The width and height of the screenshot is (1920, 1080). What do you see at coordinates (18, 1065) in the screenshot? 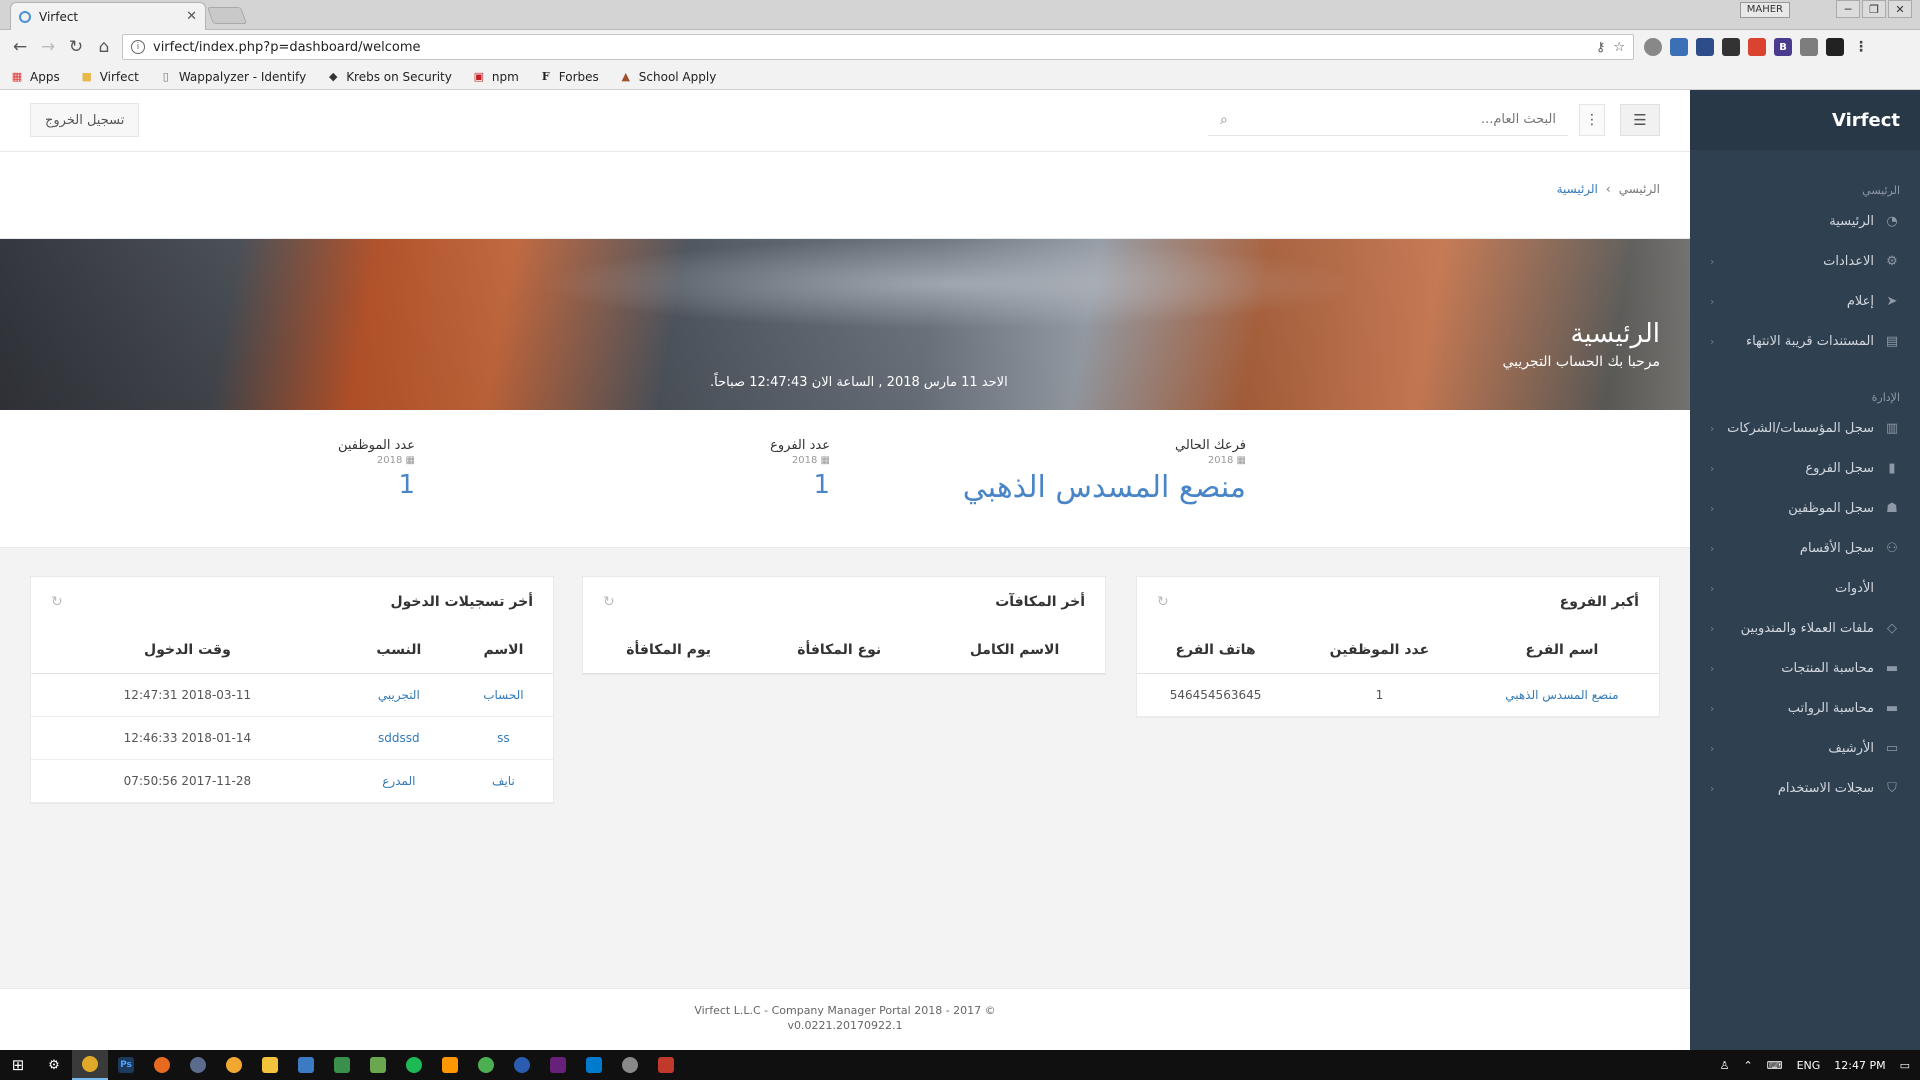
I see `windows-start-icon: ⊞` at bounding box center [18, 1065].